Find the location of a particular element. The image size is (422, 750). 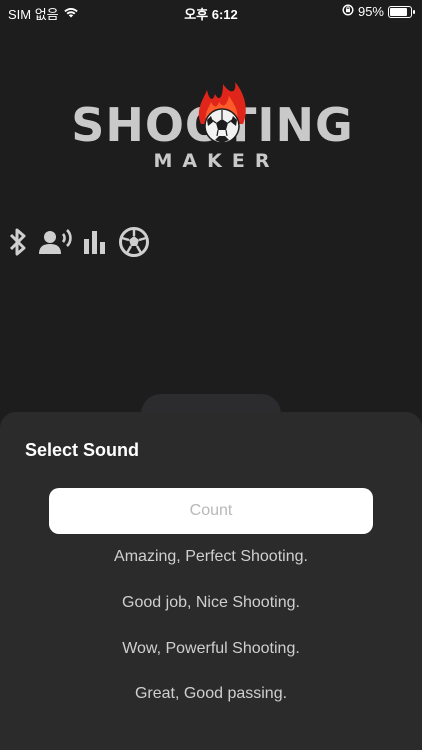

sound-option-wow: Wow, Powerful Shooting. is located at coordinates (211, 649).